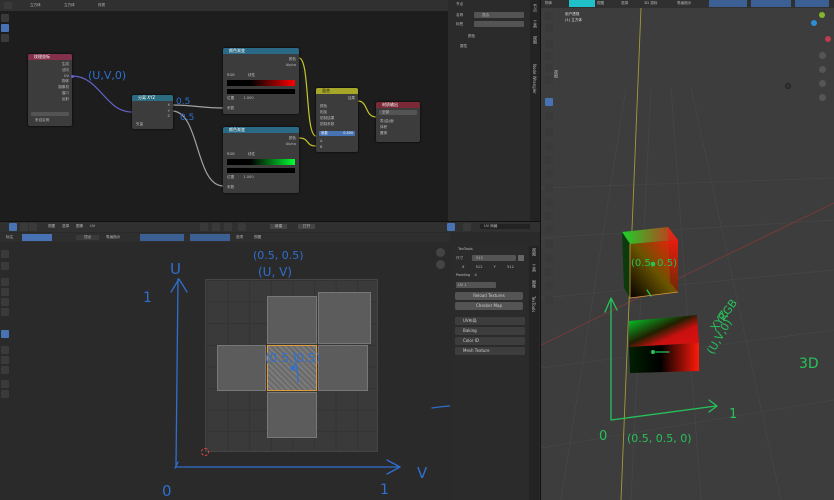 This screenshot has width=834, height=500. Describe the element at coordinates (490, 331) in the screenshot. I see `section-baking: Baking` at that location.